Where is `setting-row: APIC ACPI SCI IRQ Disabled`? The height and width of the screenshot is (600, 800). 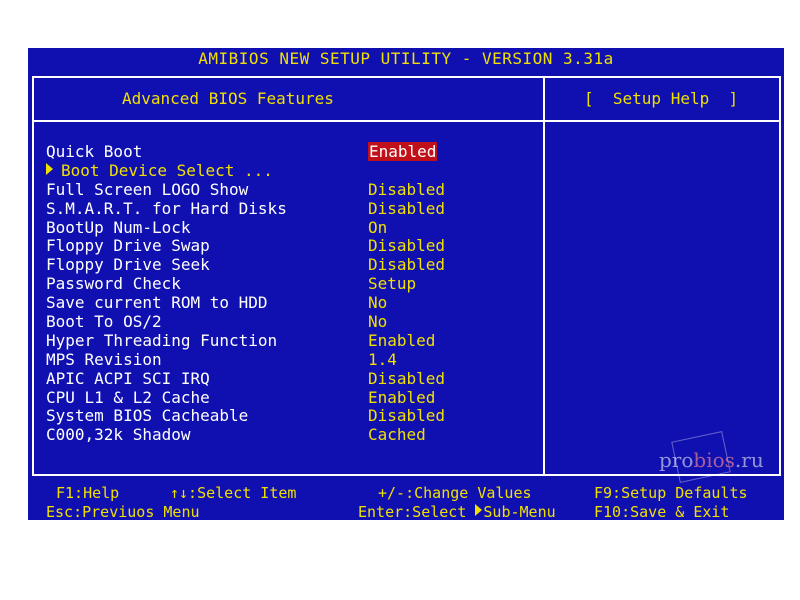 setting-row: APIC ACPI SCI IRQ Disabled is located at coordinates (296, 378).